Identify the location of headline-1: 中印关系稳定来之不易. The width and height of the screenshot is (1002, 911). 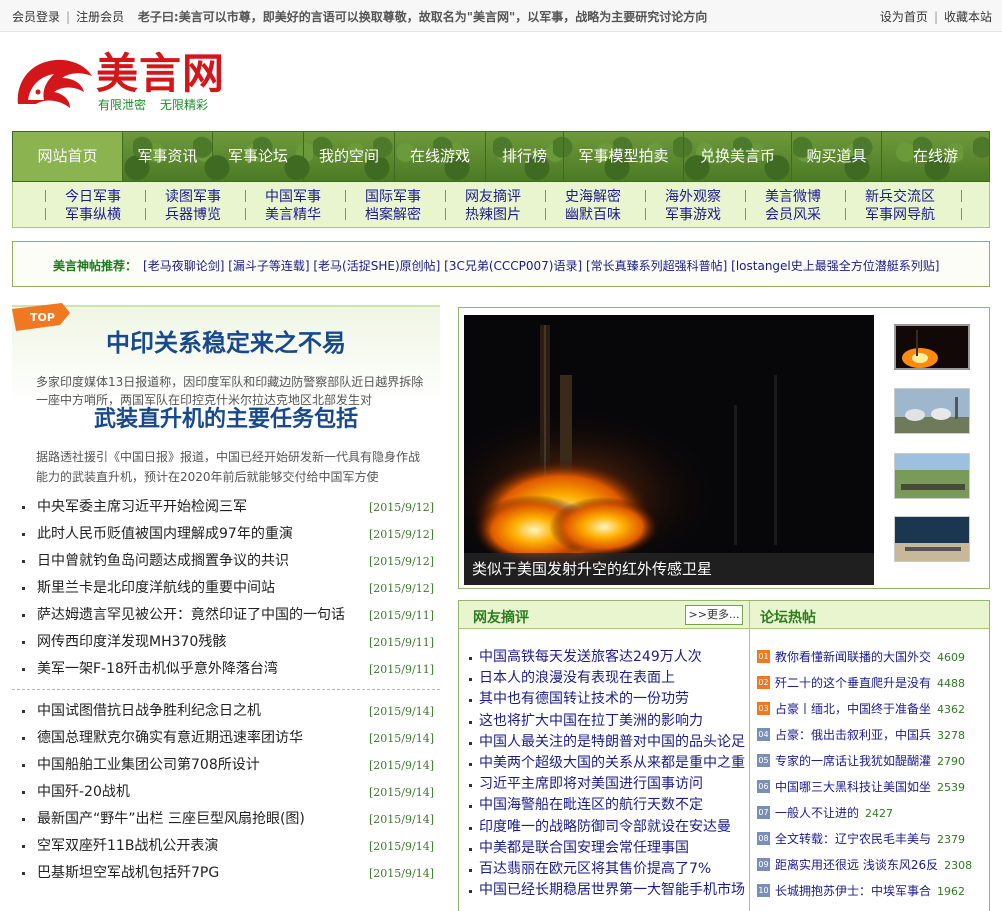
(226, 340).